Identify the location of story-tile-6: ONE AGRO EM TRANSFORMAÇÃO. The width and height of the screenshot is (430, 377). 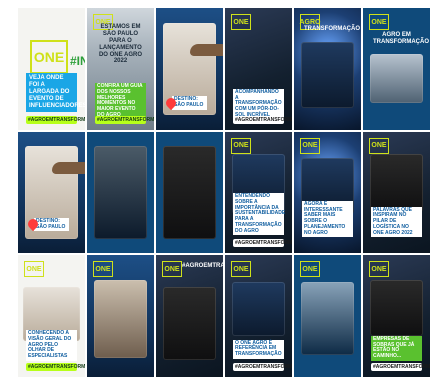
(396, 69).